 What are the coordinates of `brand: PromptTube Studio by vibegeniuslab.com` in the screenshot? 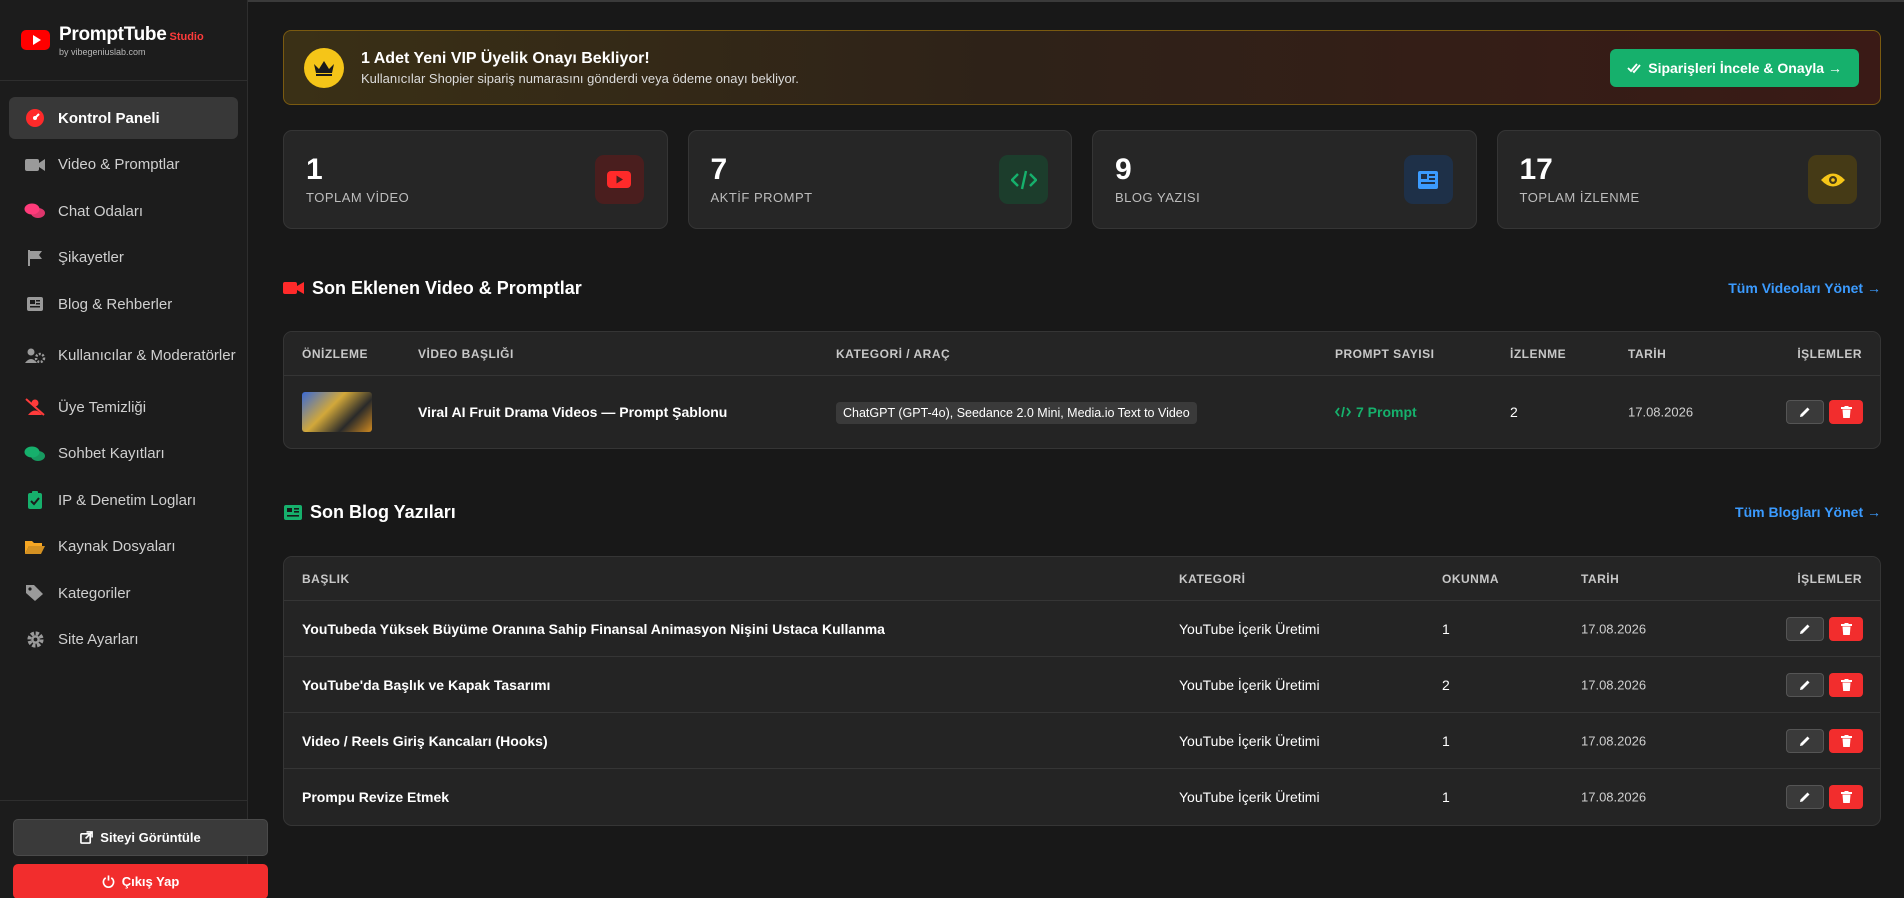 It's located at (123, 40).